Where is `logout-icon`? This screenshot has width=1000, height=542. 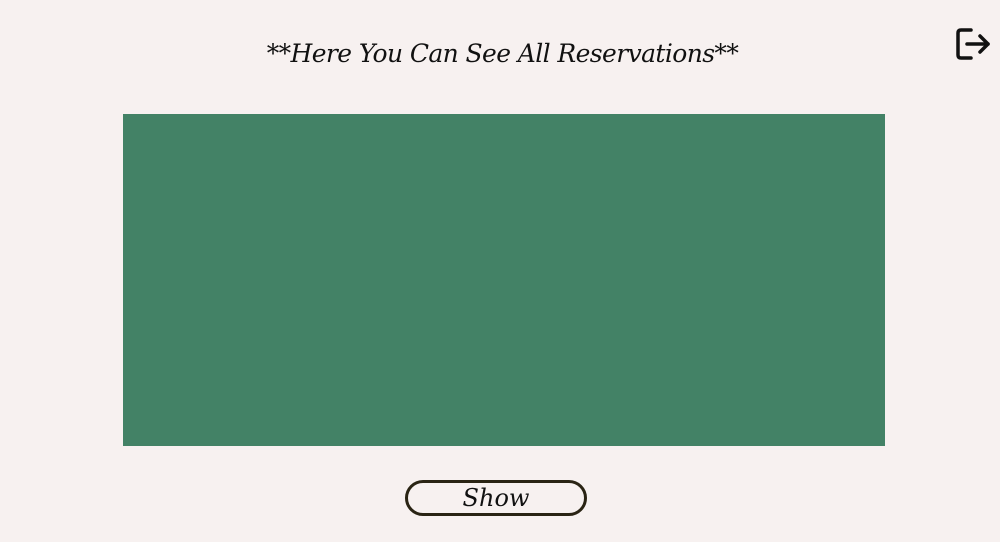
logout-icon is located at coordinates (973, 44).